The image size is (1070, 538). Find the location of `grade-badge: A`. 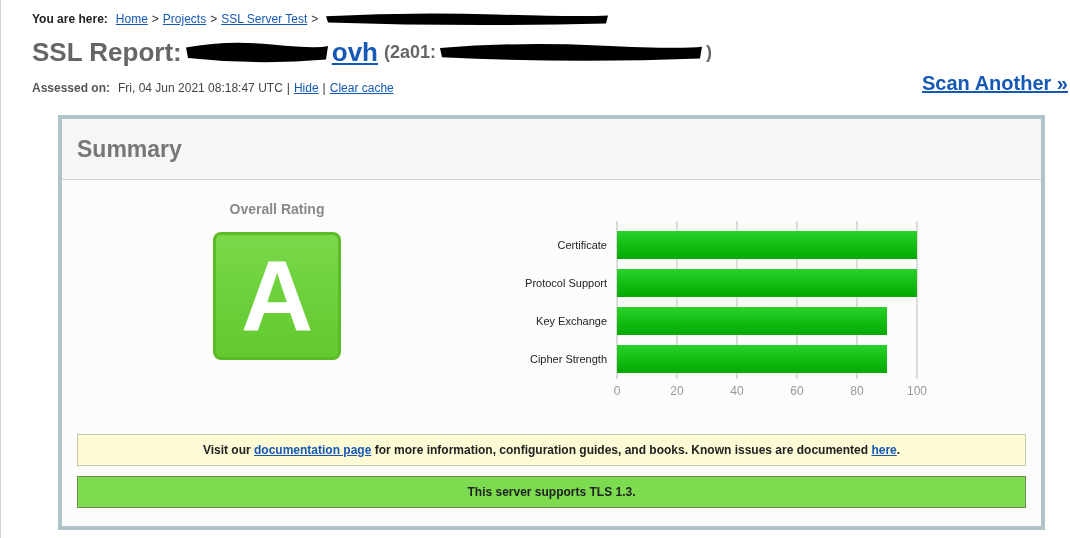

grade-badge: A is located at coordinates (277, 296).